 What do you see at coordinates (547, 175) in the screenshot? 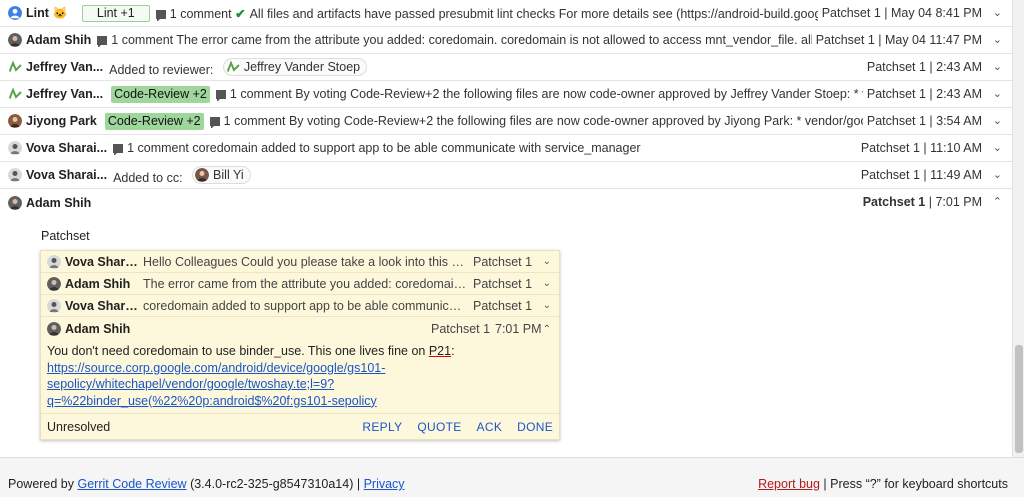
I see `message-summary: Added to cc: Bill Yi` at bounding box center [547, 175].